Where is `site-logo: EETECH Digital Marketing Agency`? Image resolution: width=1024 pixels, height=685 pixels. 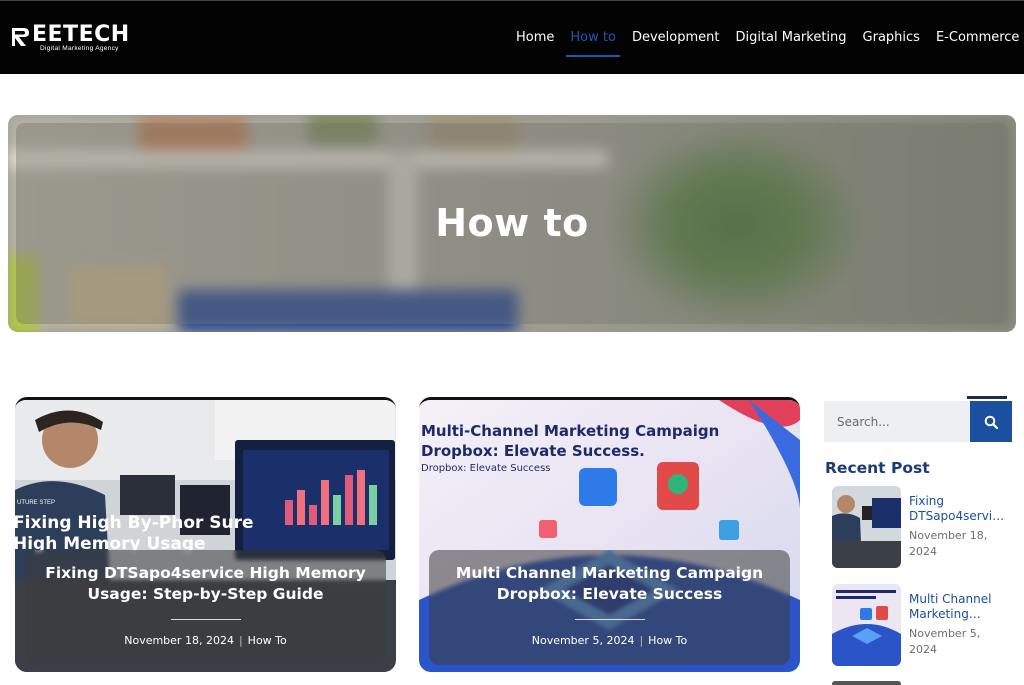 site-logo: EETECH Digital Marketing Agency is located at coordinates (69, 39).